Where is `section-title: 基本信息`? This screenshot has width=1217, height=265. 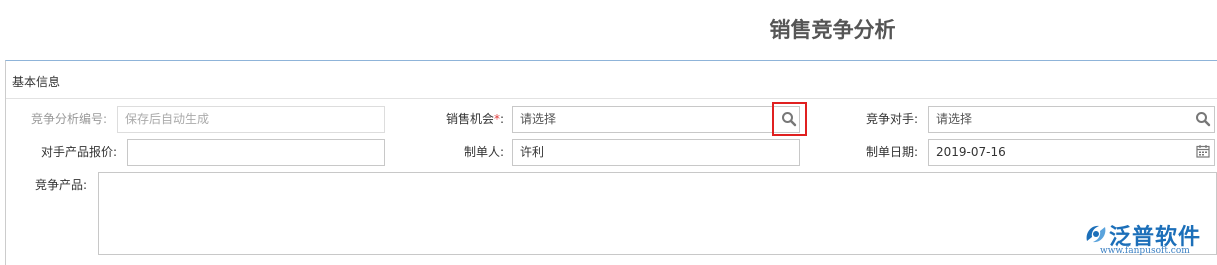 section-title: 基本信息 is located at coordinates (36, 82).